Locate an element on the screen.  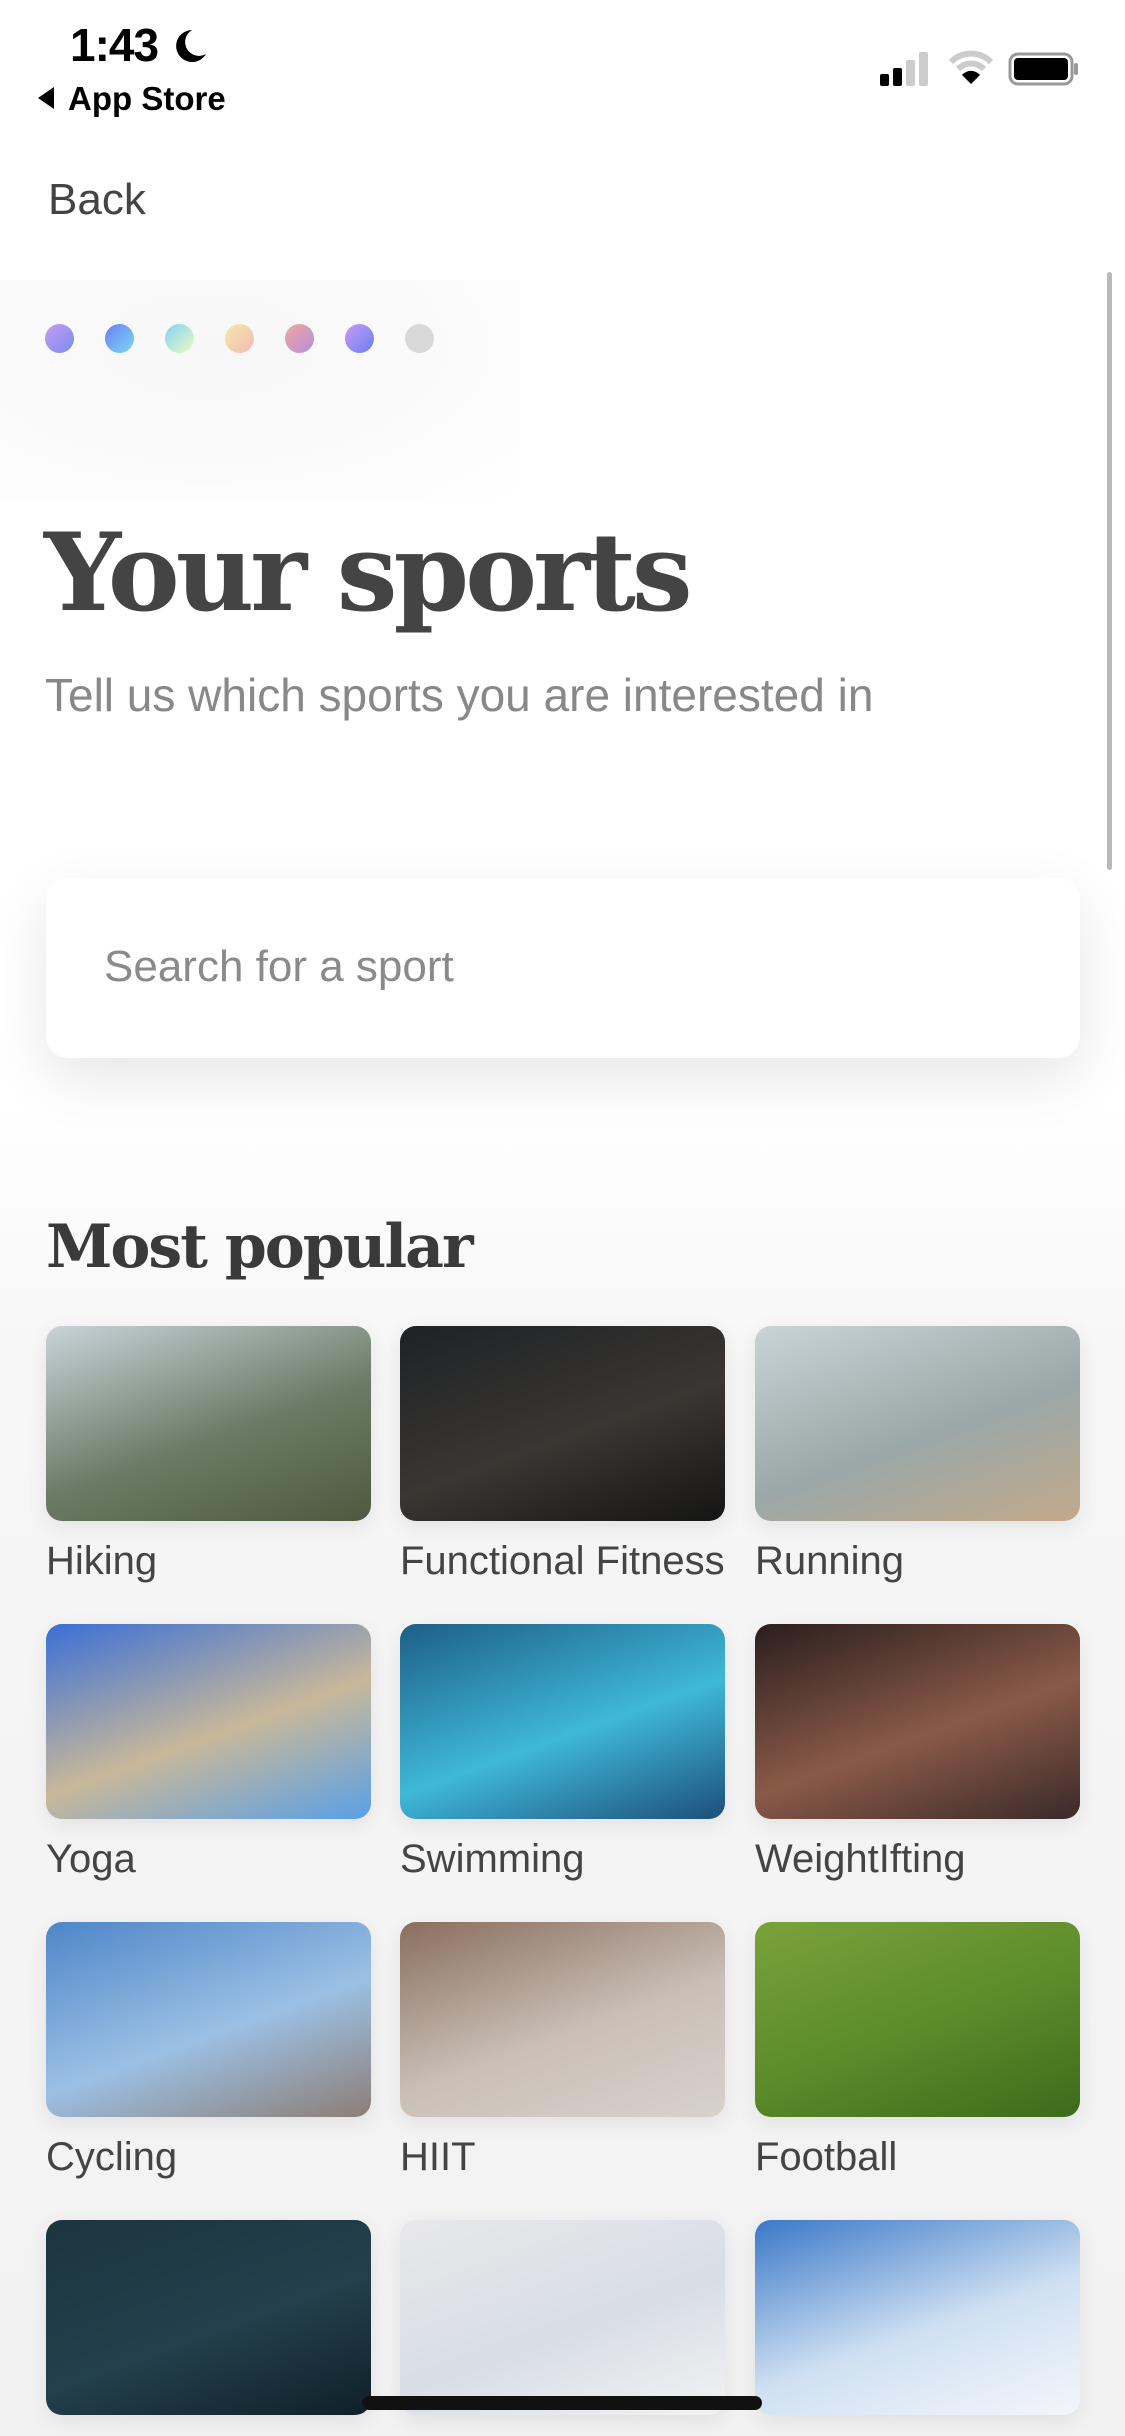
back-to-app-store: App Store is located at coordinates (132, 99).